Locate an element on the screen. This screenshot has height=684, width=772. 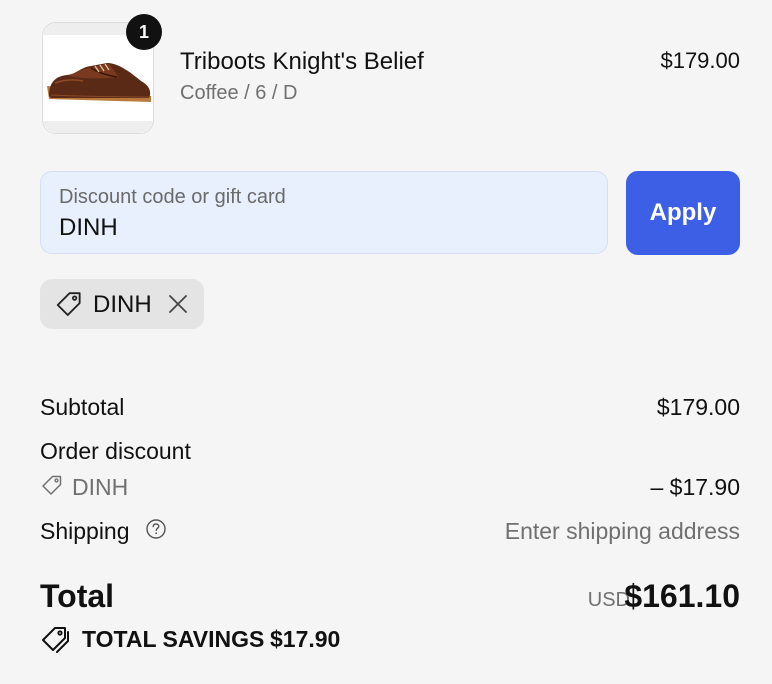
order-discount-code: DINH is located at coordinates (100, 487).